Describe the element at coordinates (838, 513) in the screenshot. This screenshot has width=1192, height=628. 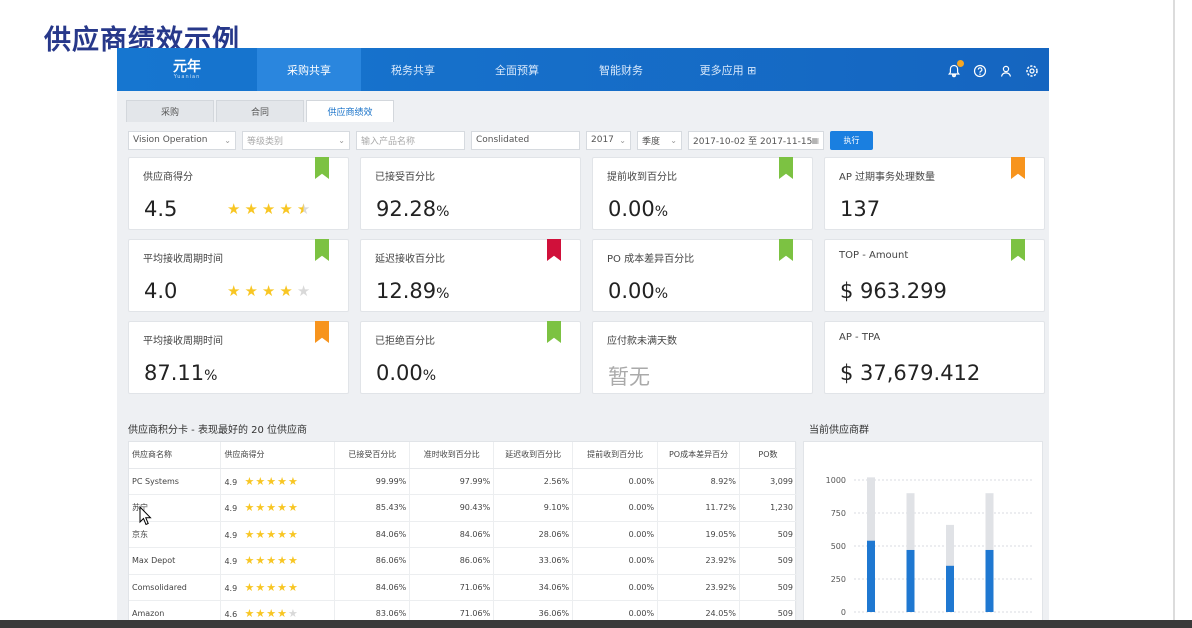
I see `y-tick-label: 750` at that location.